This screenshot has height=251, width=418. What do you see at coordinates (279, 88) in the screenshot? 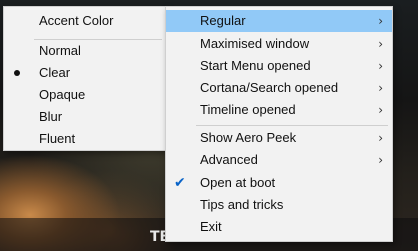
I see `menu-item-cortana-search-opened: Cortana/Search opened ›` at bounding box center [279, 88].